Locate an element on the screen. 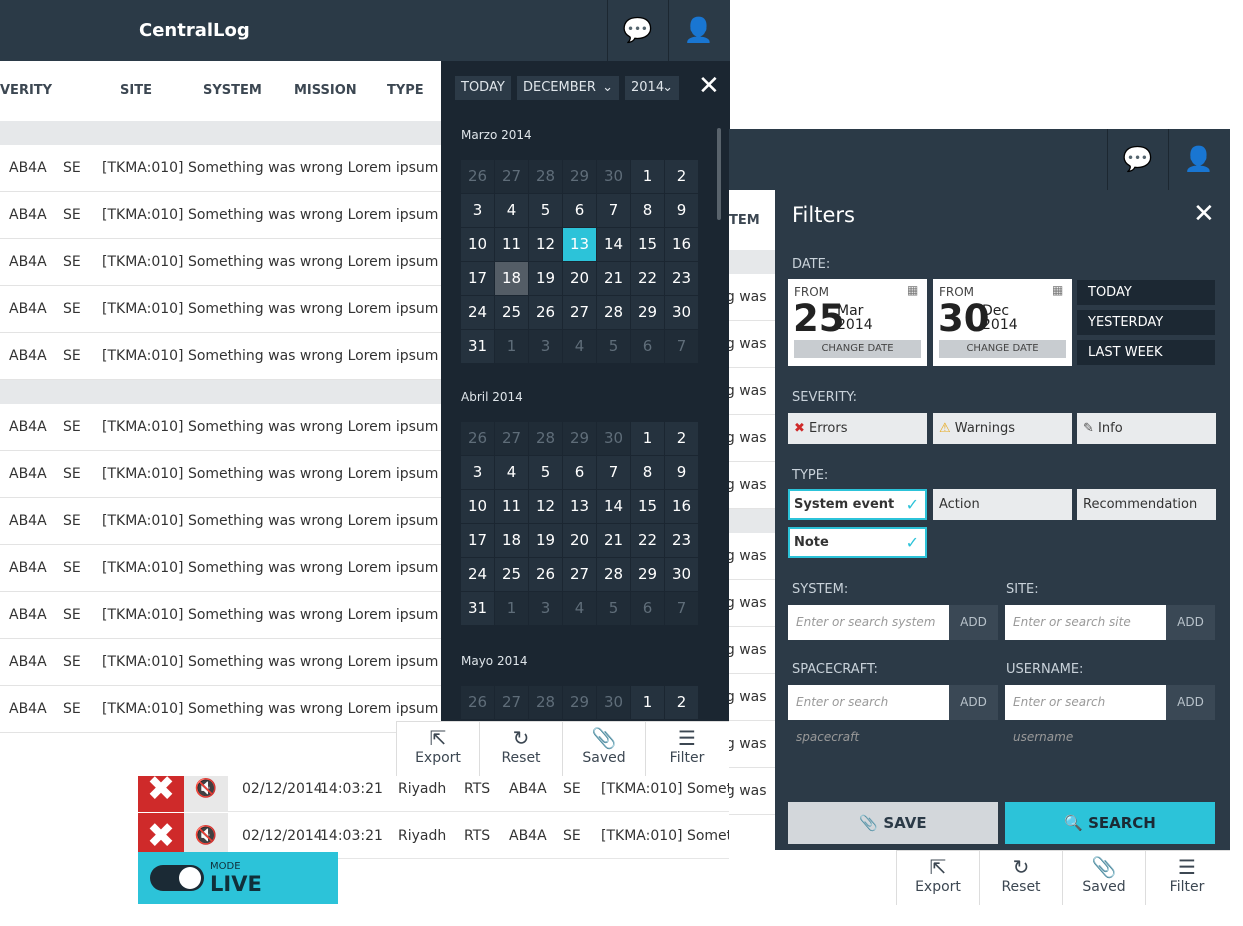  calendar-day: 19 is located at coordinates (545, 540).